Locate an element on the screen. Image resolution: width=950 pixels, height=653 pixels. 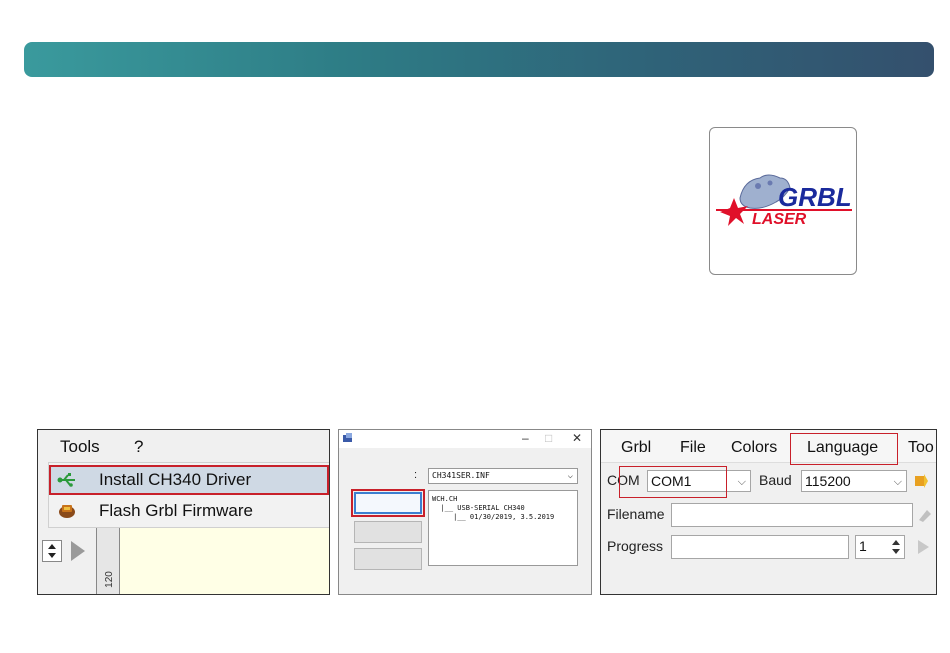
filename-input is located at coordinates (792, 515).